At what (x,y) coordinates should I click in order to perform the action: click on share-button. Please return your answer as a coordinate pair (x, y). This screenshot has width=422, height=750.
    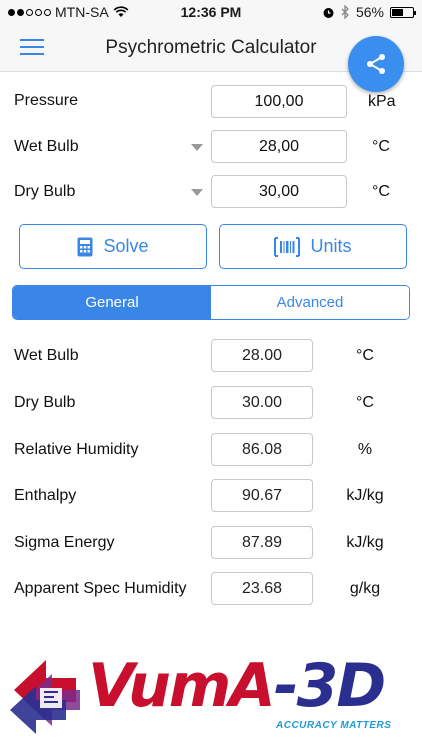
    Looking at the image, I should click on (376, 64).